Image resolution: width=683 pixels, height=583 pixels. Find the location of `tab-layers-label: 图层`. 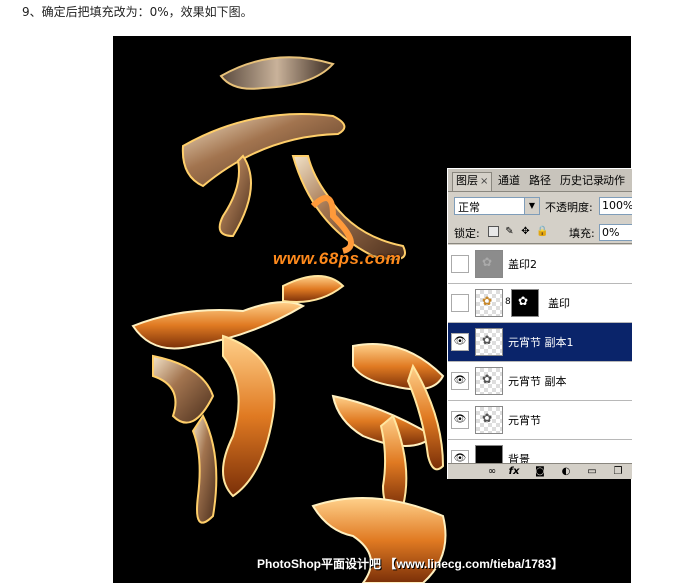

tab-layers-label: 图层 is located at coordinates (467, 180).